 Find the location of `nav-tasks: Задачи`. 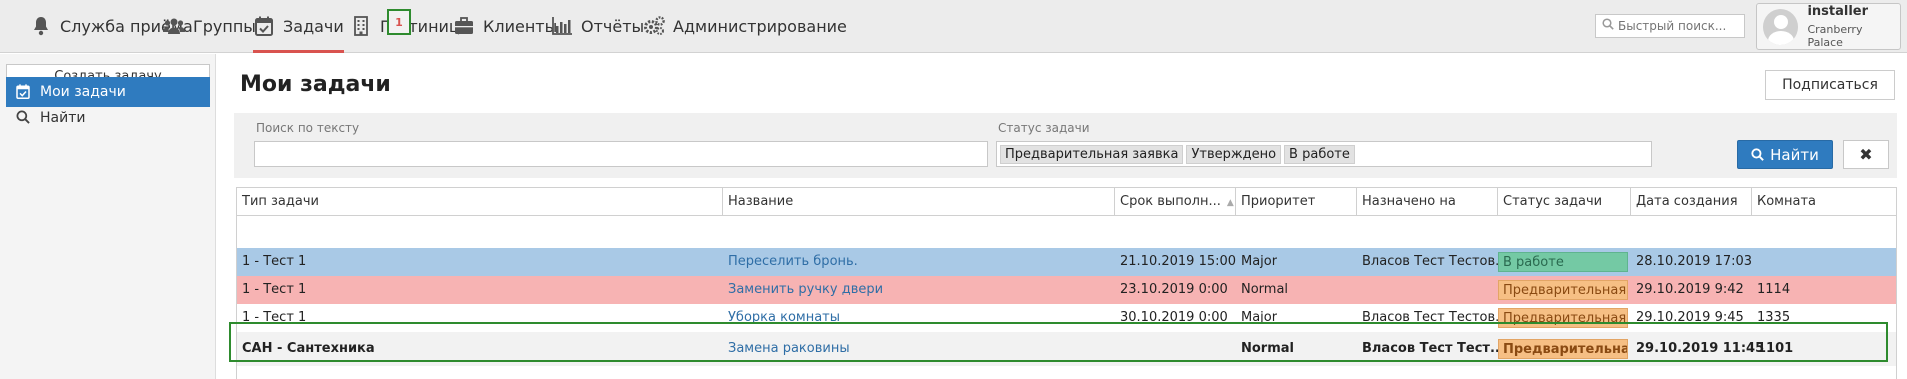

nav-tasks: Задачи is located at coordinates (298, 26).